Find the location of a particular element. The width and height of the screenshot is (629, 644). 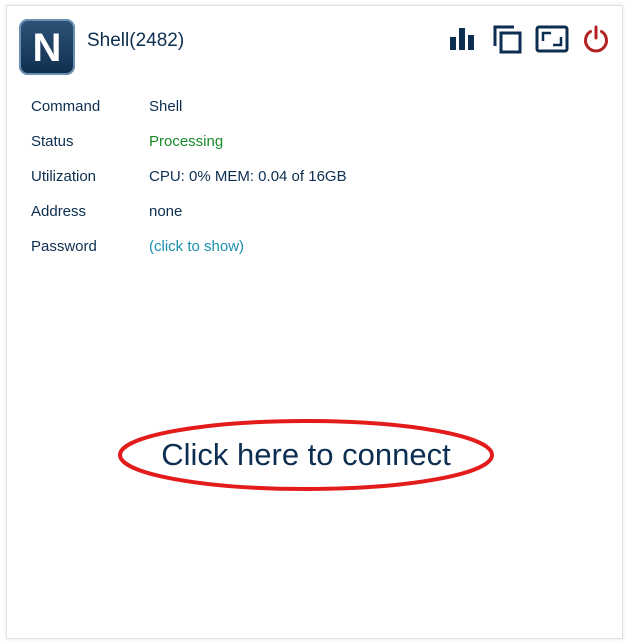

address-label: Address is located at coordinates (59, 211).